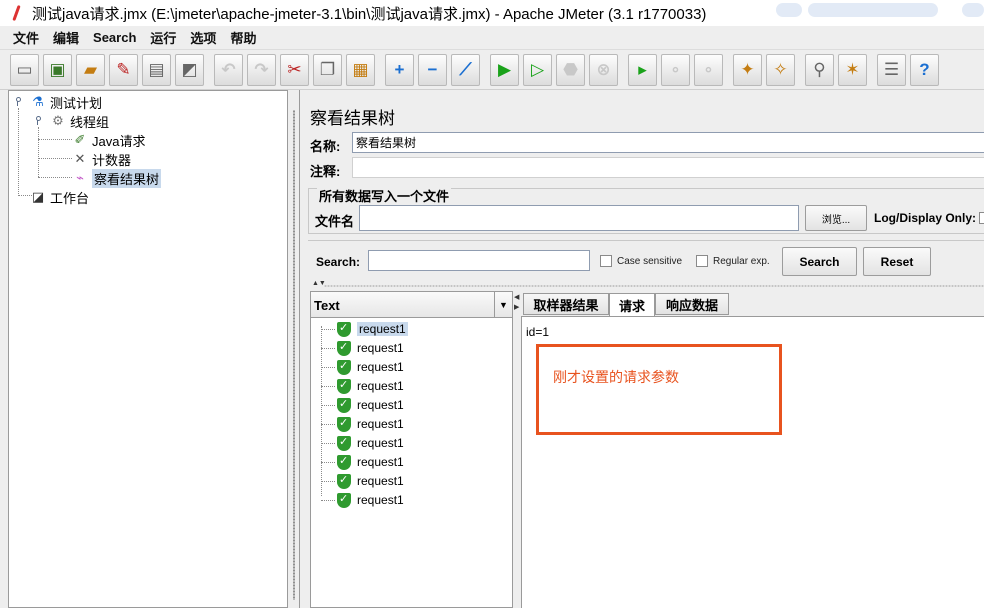 The width and height of the screenshot is (984, 608). What do you see at coordinates (981, 218) in the screenshot?
I see `errors-checkbox` at bounding box center [981, 218].